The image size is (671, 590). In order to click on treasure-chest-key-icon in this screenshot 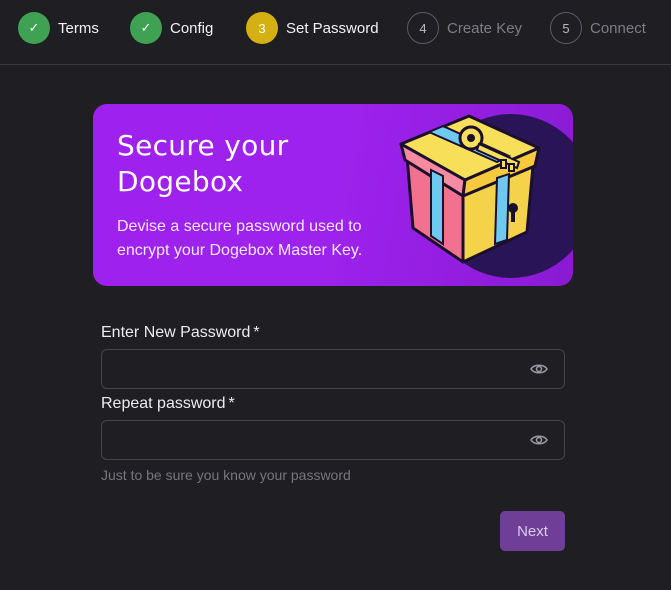, I will do `click(486, 196)`.